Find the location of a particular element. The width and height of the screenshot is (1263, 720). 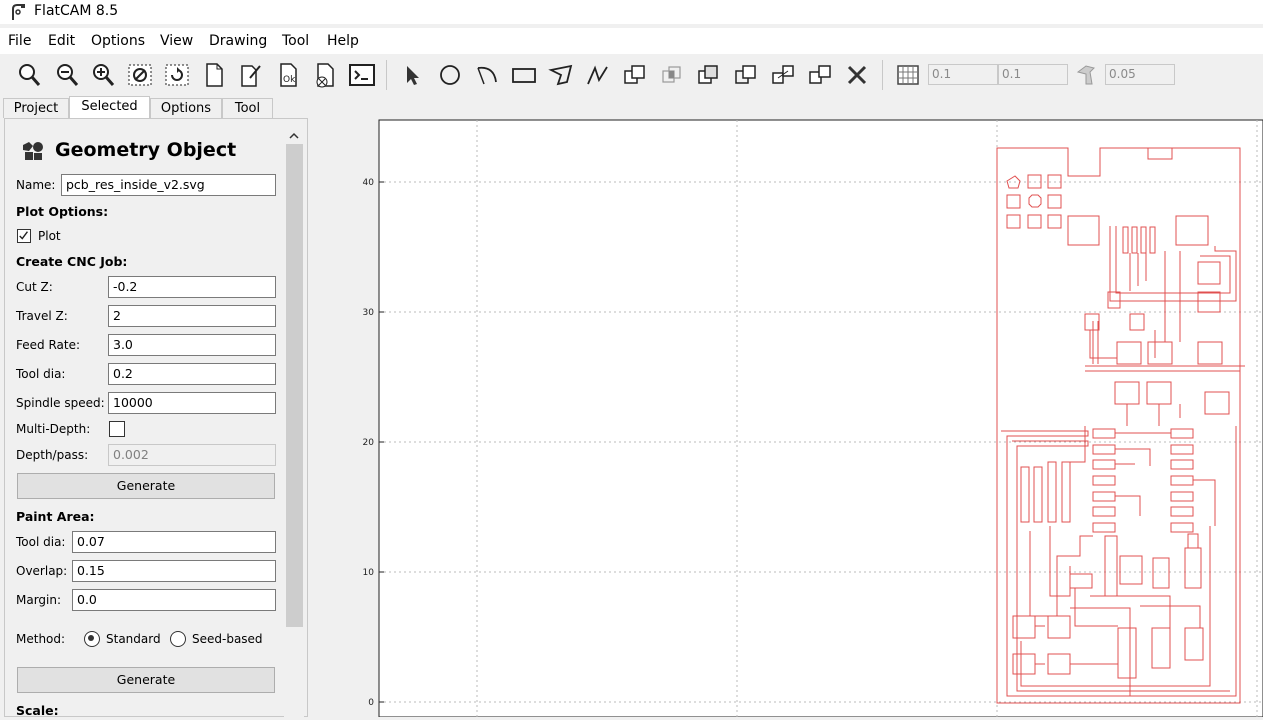

copy-icon is located at coordinates (820, 75).